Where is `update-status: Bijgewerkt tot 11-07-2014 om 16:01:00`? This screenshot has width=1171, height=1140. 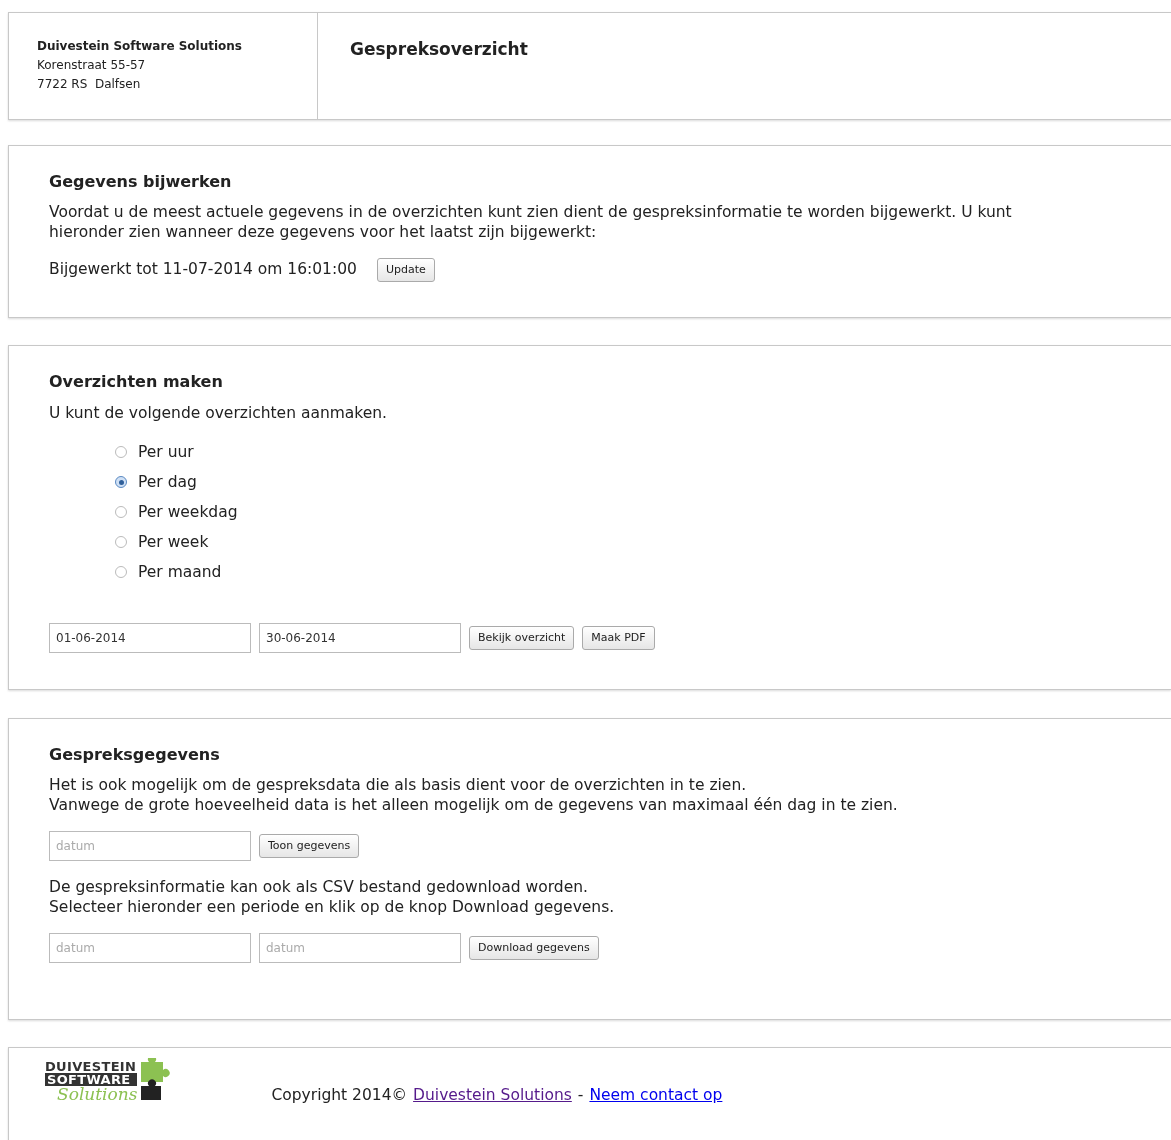
update-status: Bijgewerkt tot 11-07-2014 om 16:01:00 is located at coordinates (203, 270).